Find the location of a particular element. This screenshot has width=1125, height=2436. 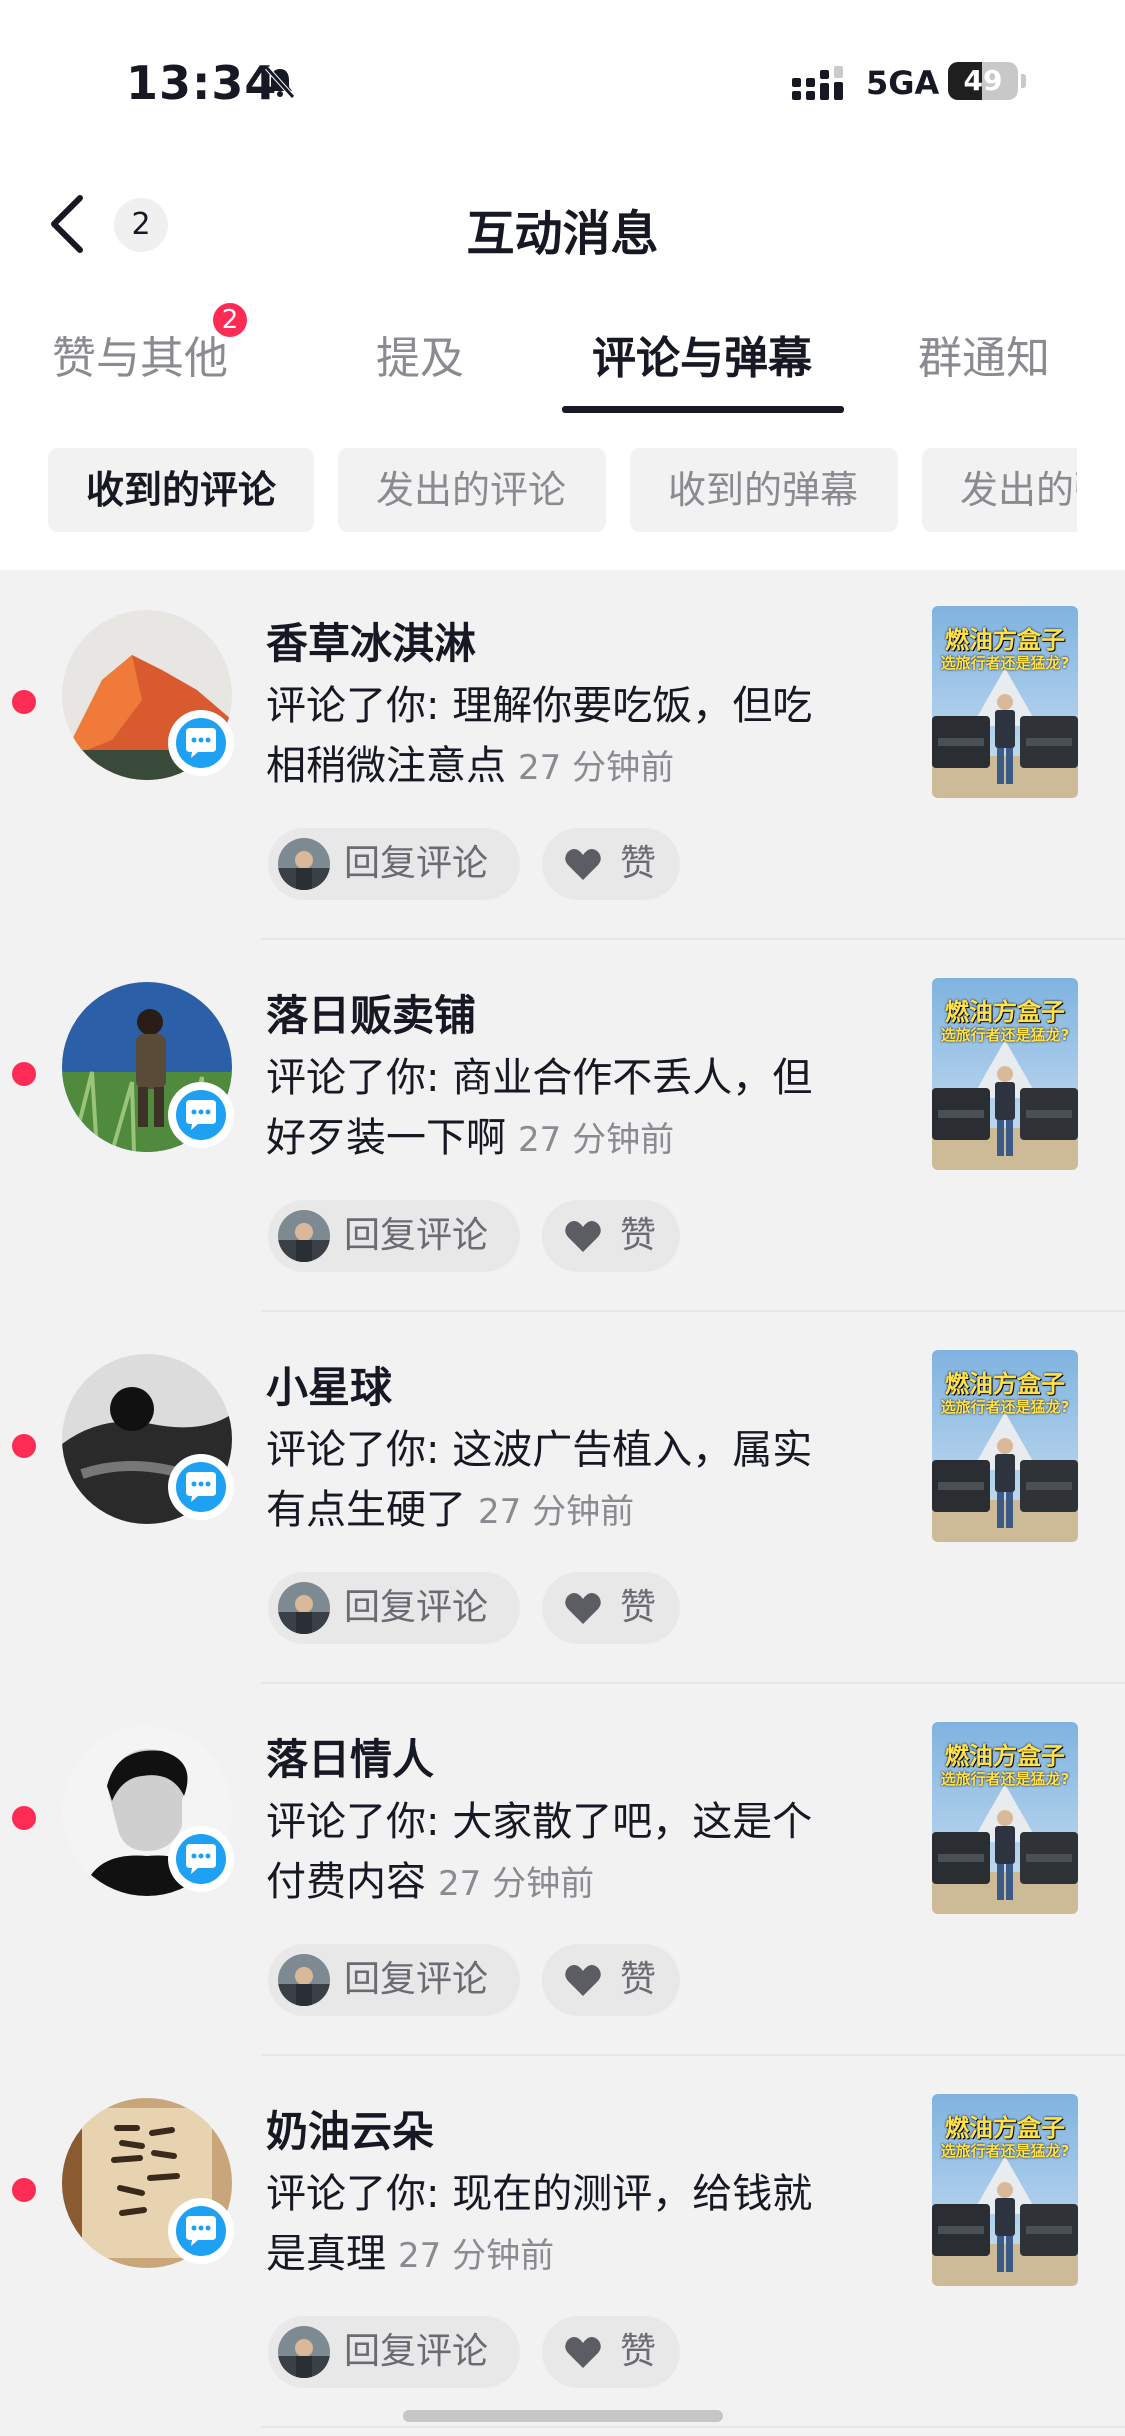

filter-sent-comments: 发出的评论 is located at coordinates (472, 490).